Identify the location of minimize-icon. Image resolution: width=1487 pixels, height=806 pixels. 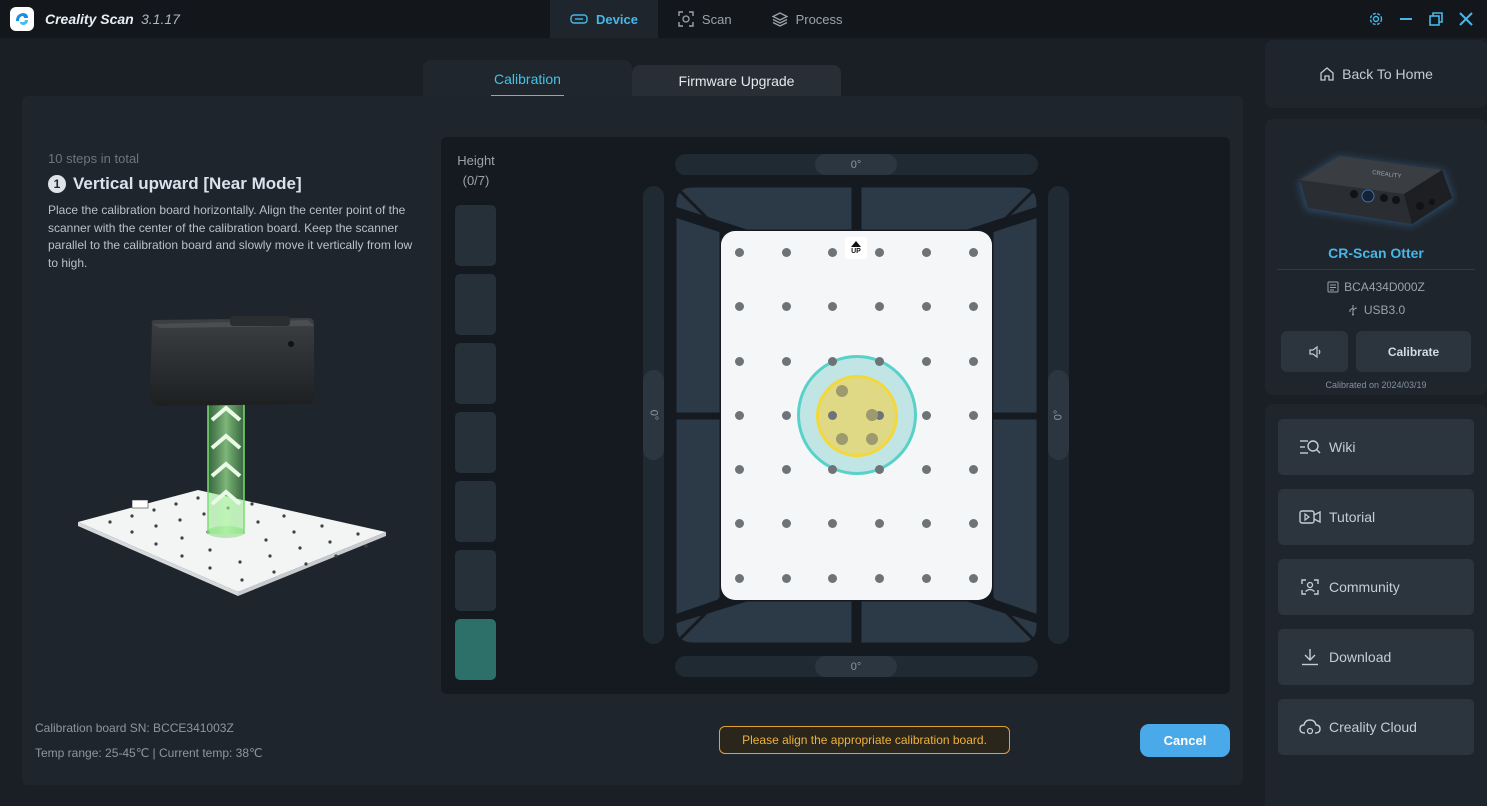
(1406, 19).